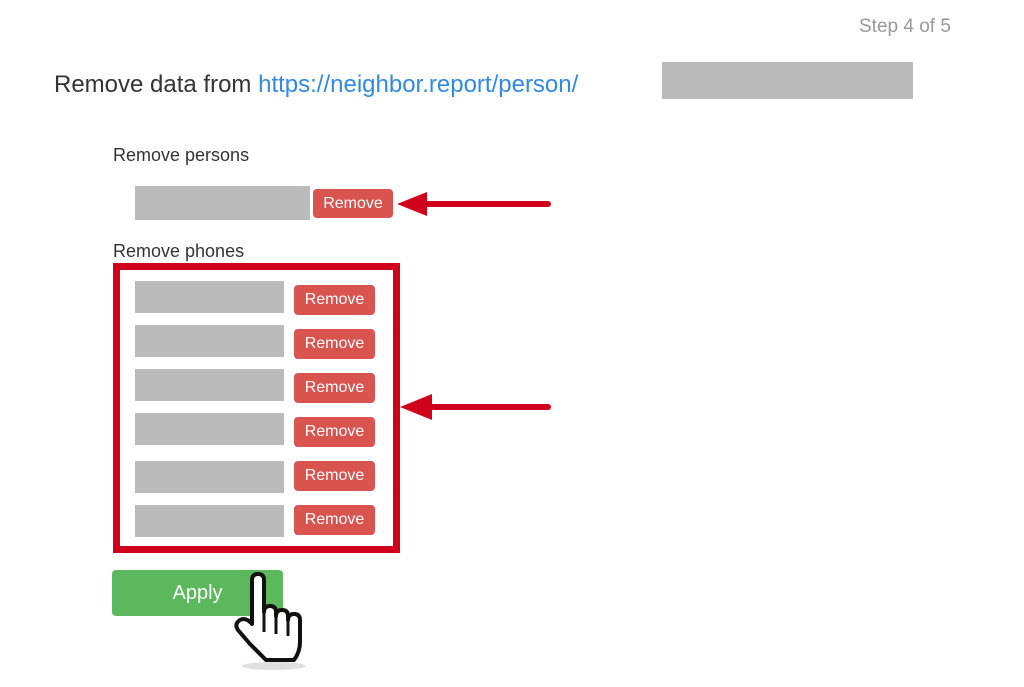  I want to click on source-url-link: https://neighbor.report/person/, so click(418, 84).